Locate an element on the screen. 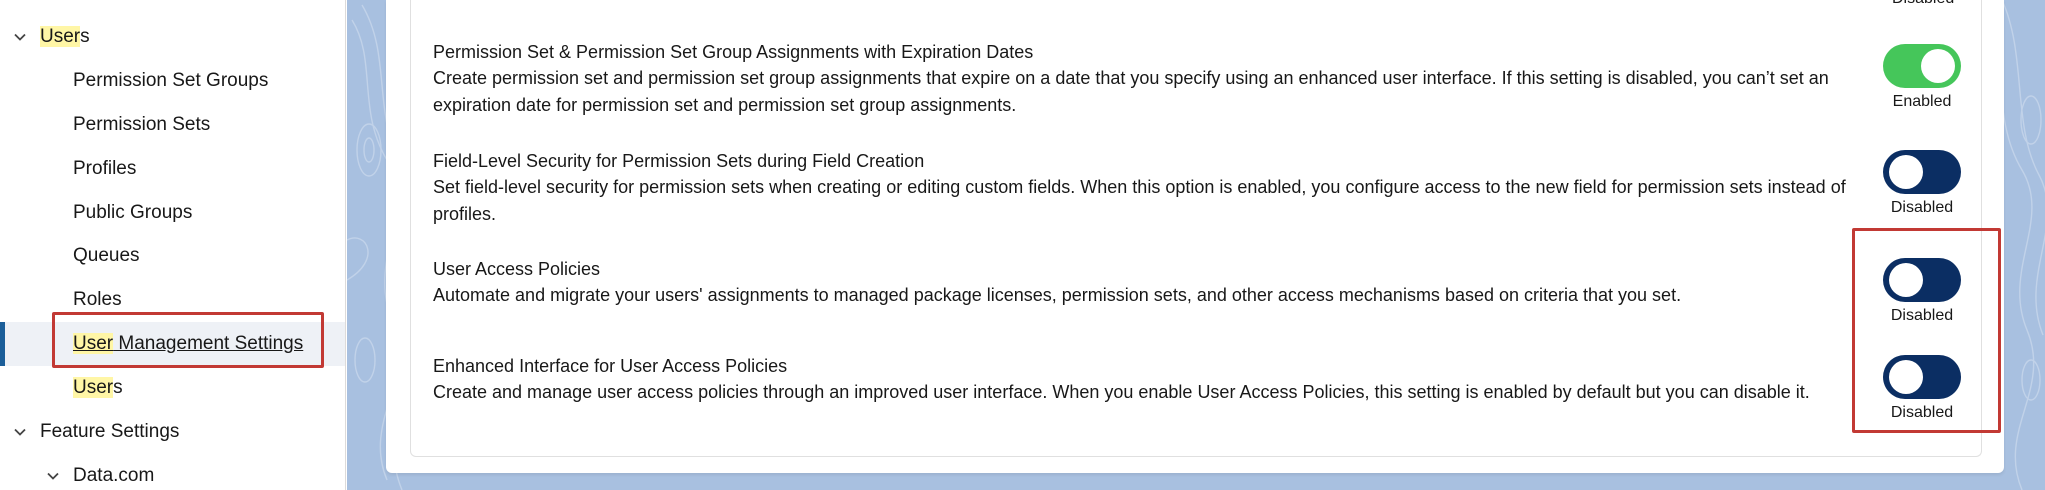 The height and width of the screenshot is (490, 2045). toggle-permission-set-expiration is located at coordinates (1922, 66).